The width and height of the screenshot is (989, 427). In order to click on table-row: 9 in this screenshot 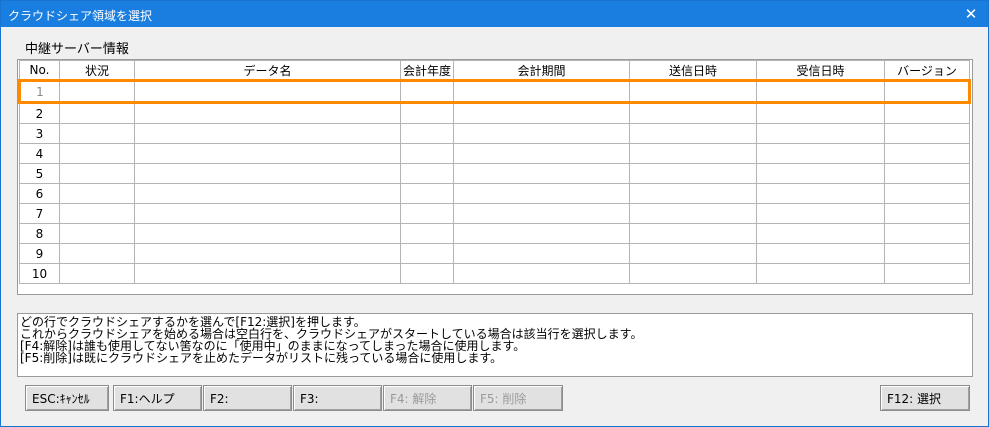, I will do `click(494, 253)`.